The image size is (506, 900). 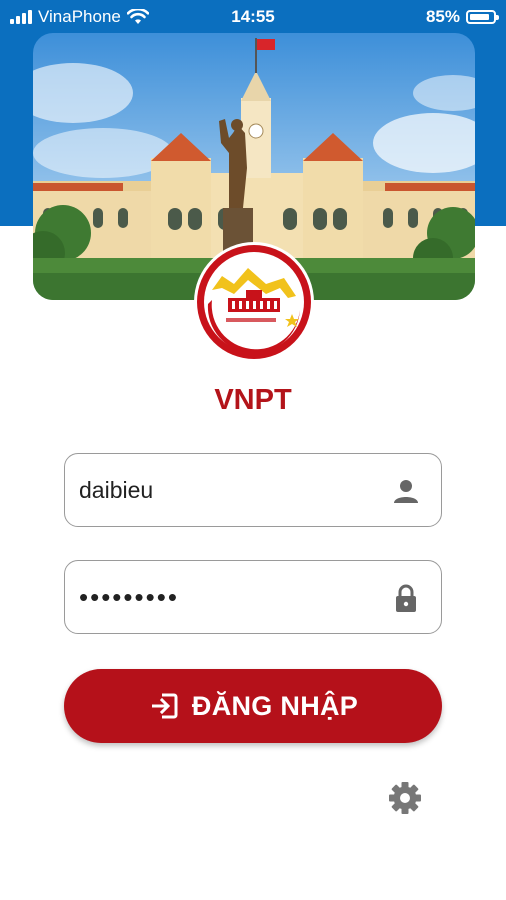 I want to click on battery-fill, so click(x=479, y=17).